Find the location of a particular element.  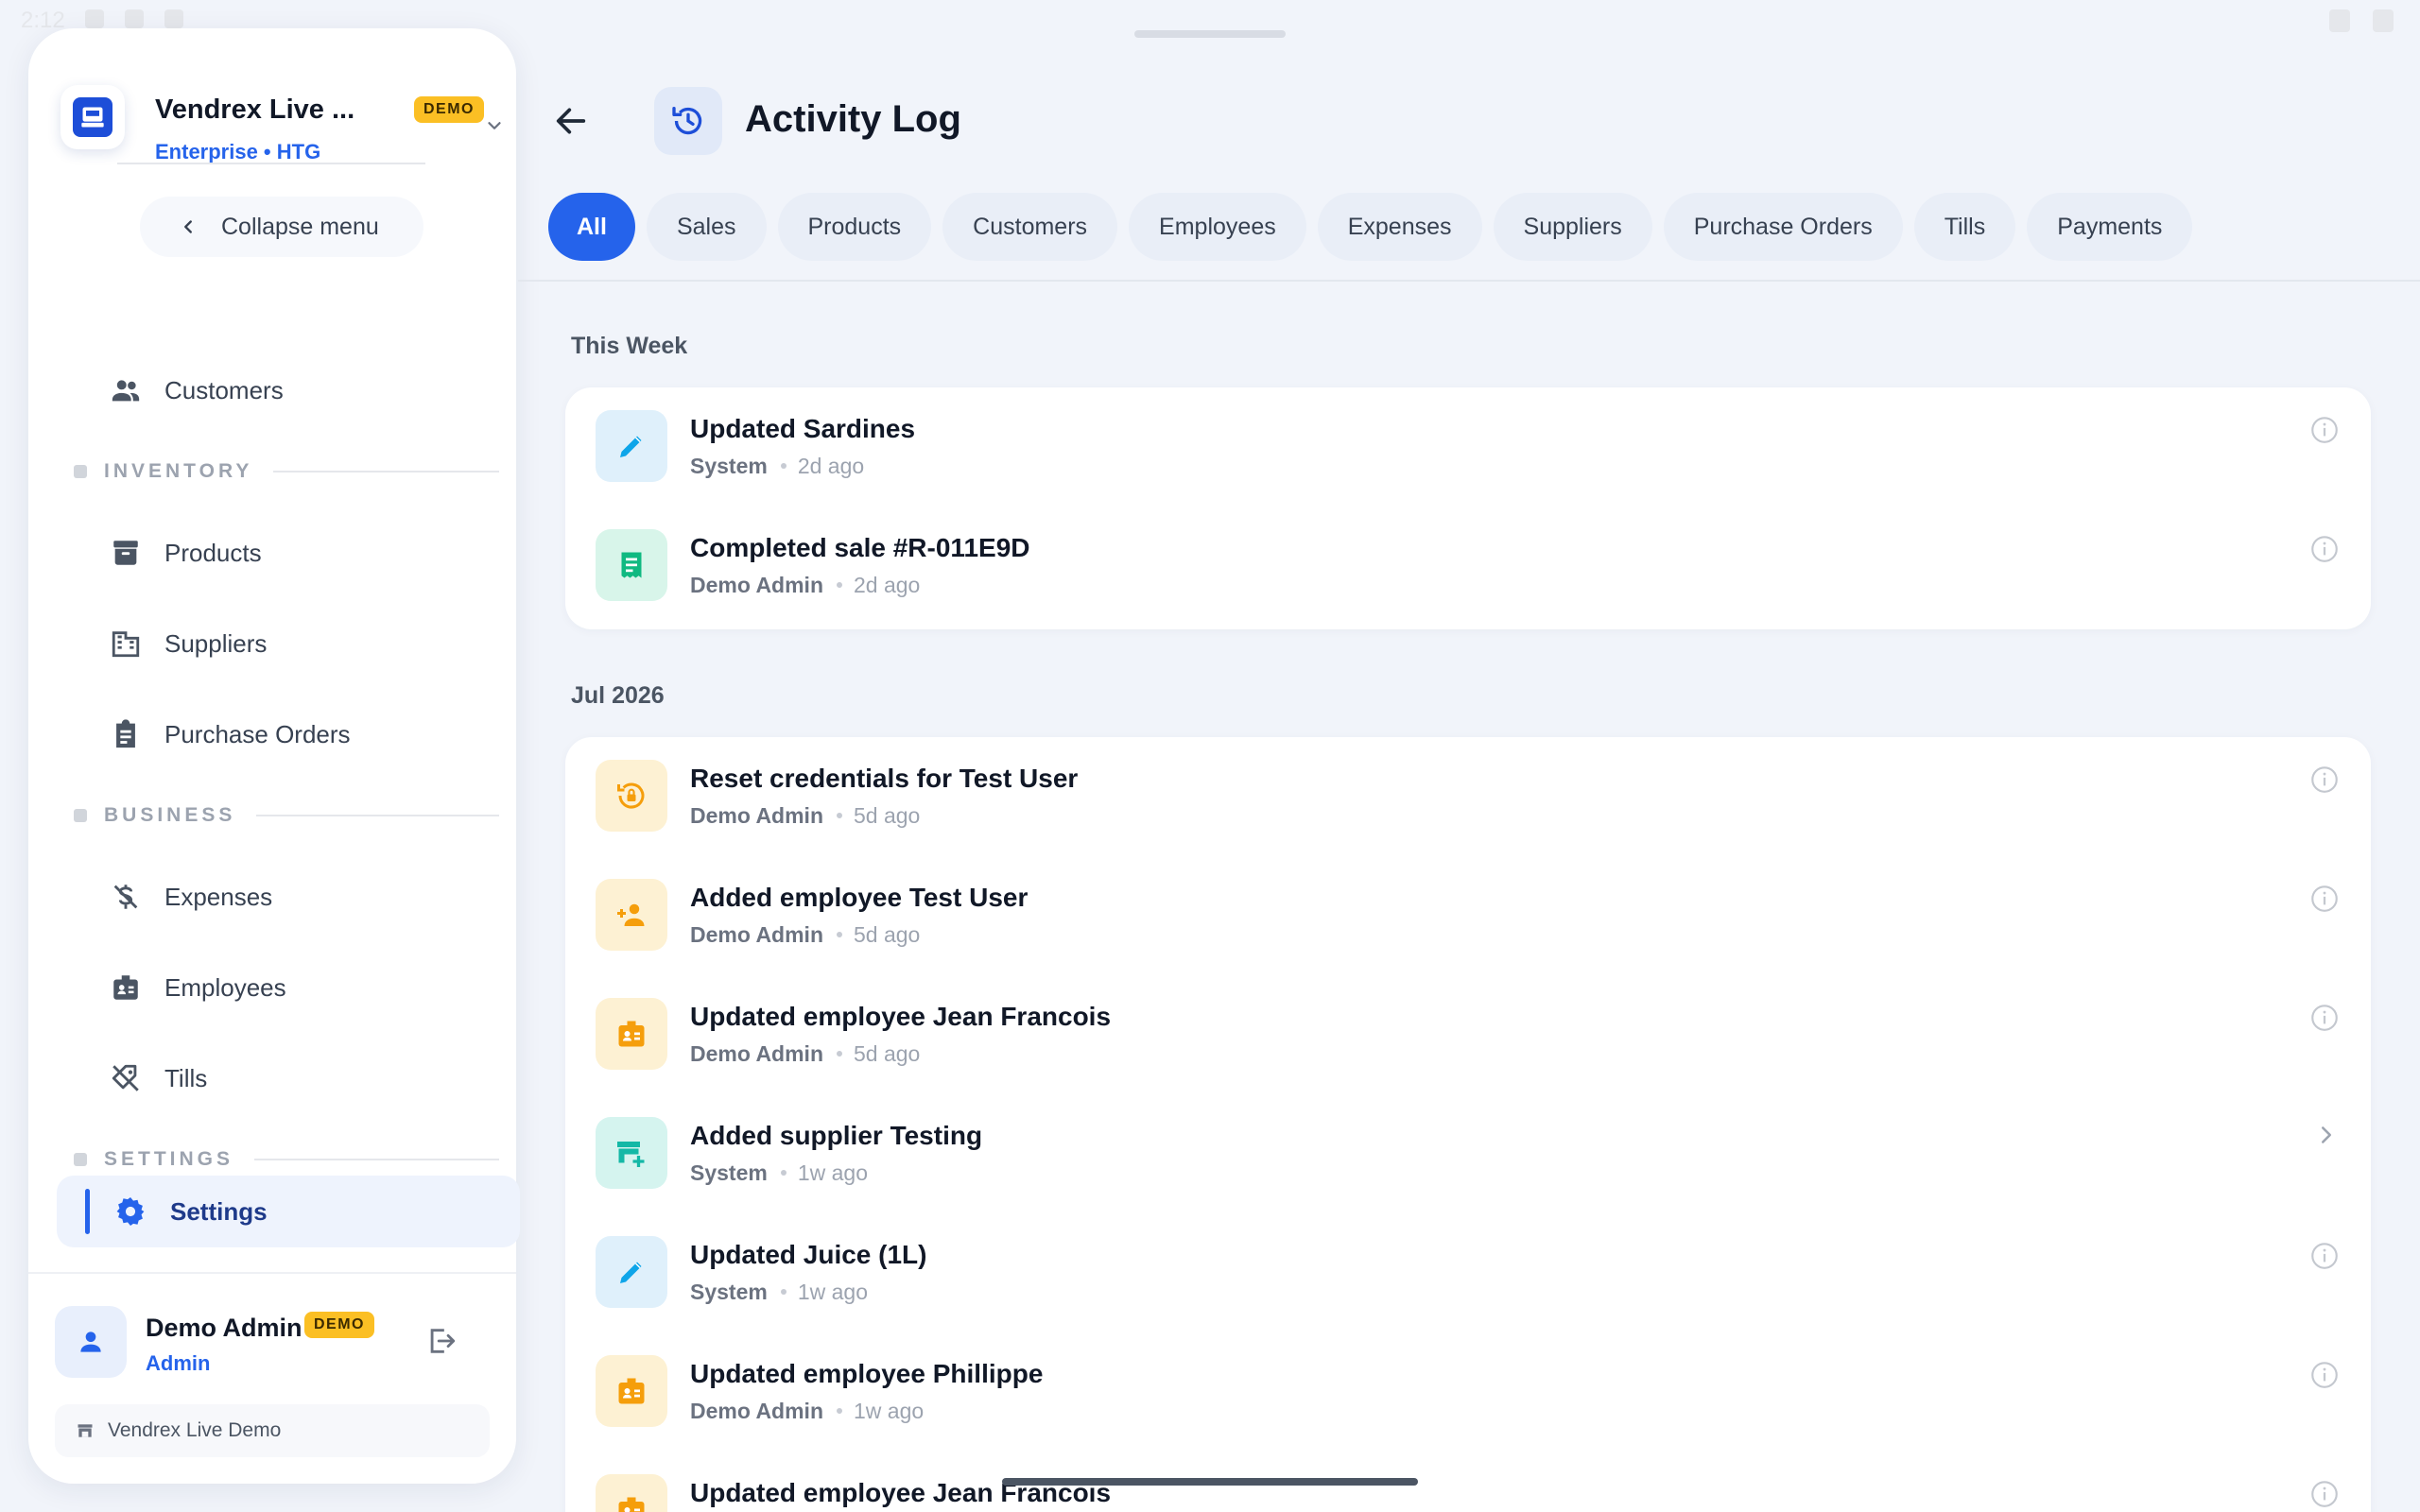

clipboard-list-icon is located at coordinates (125, 733).